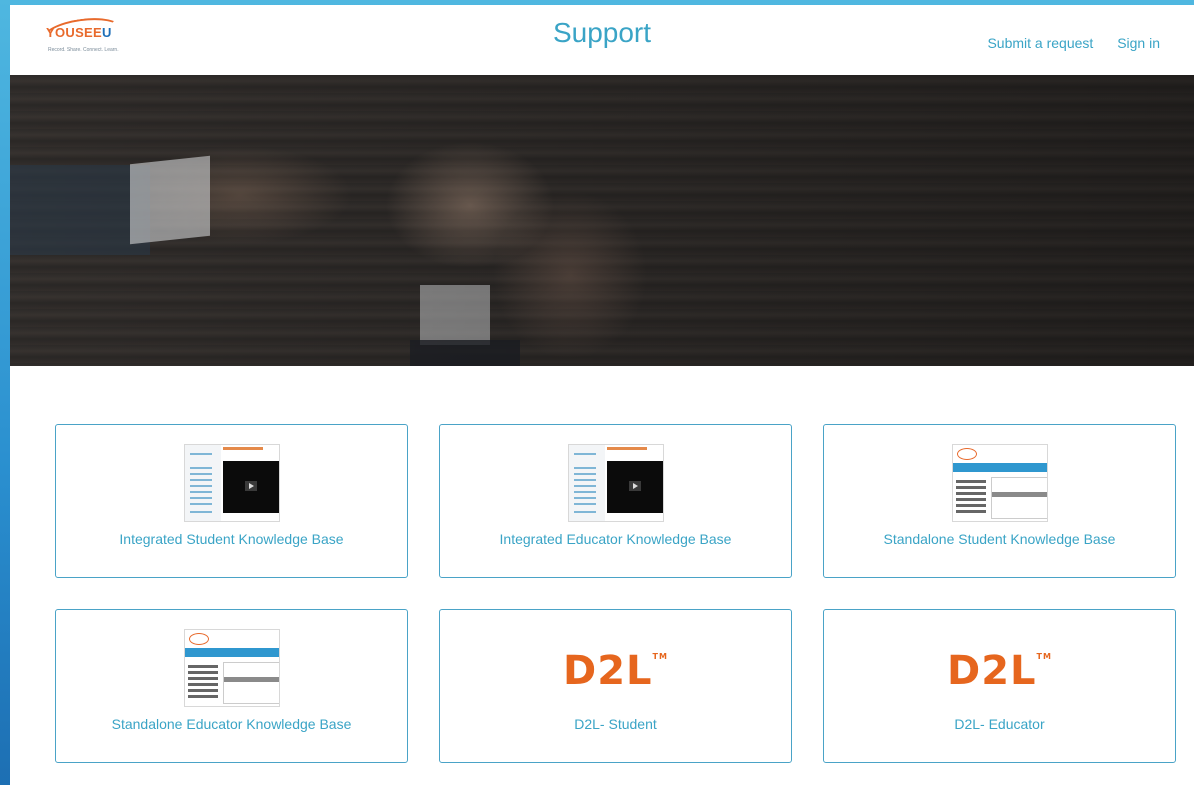  I want to click on card-standalone-student-kb: Standalone Student Knowledge Base, so click(999, 501).